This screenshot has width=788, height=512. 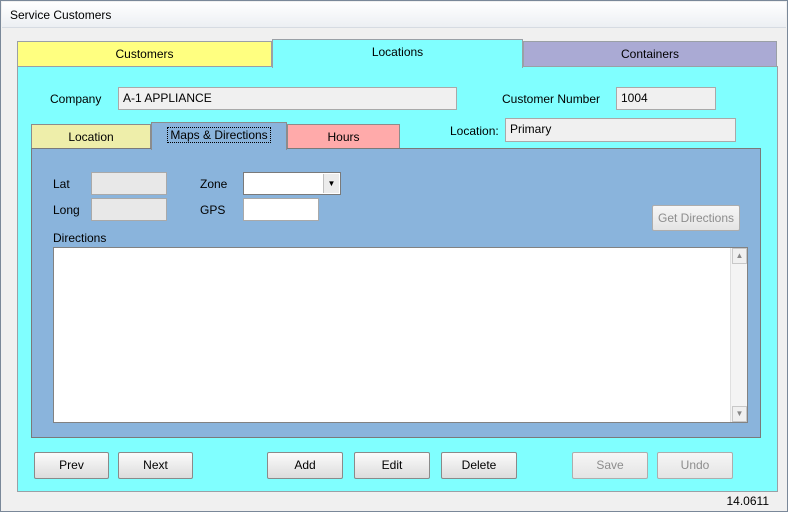 I want to click on scroll-down-arrow-icon: ▼, so click(x=739, y=414).